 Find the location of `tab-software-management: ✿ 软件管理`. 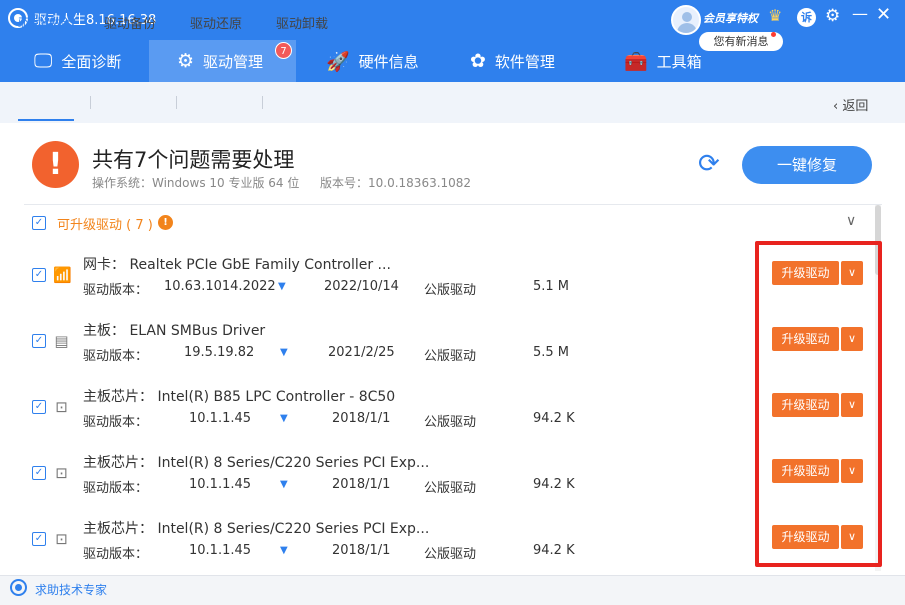

tab-software-management: ✿ 软件管理 is located at coordinates (527, 61).